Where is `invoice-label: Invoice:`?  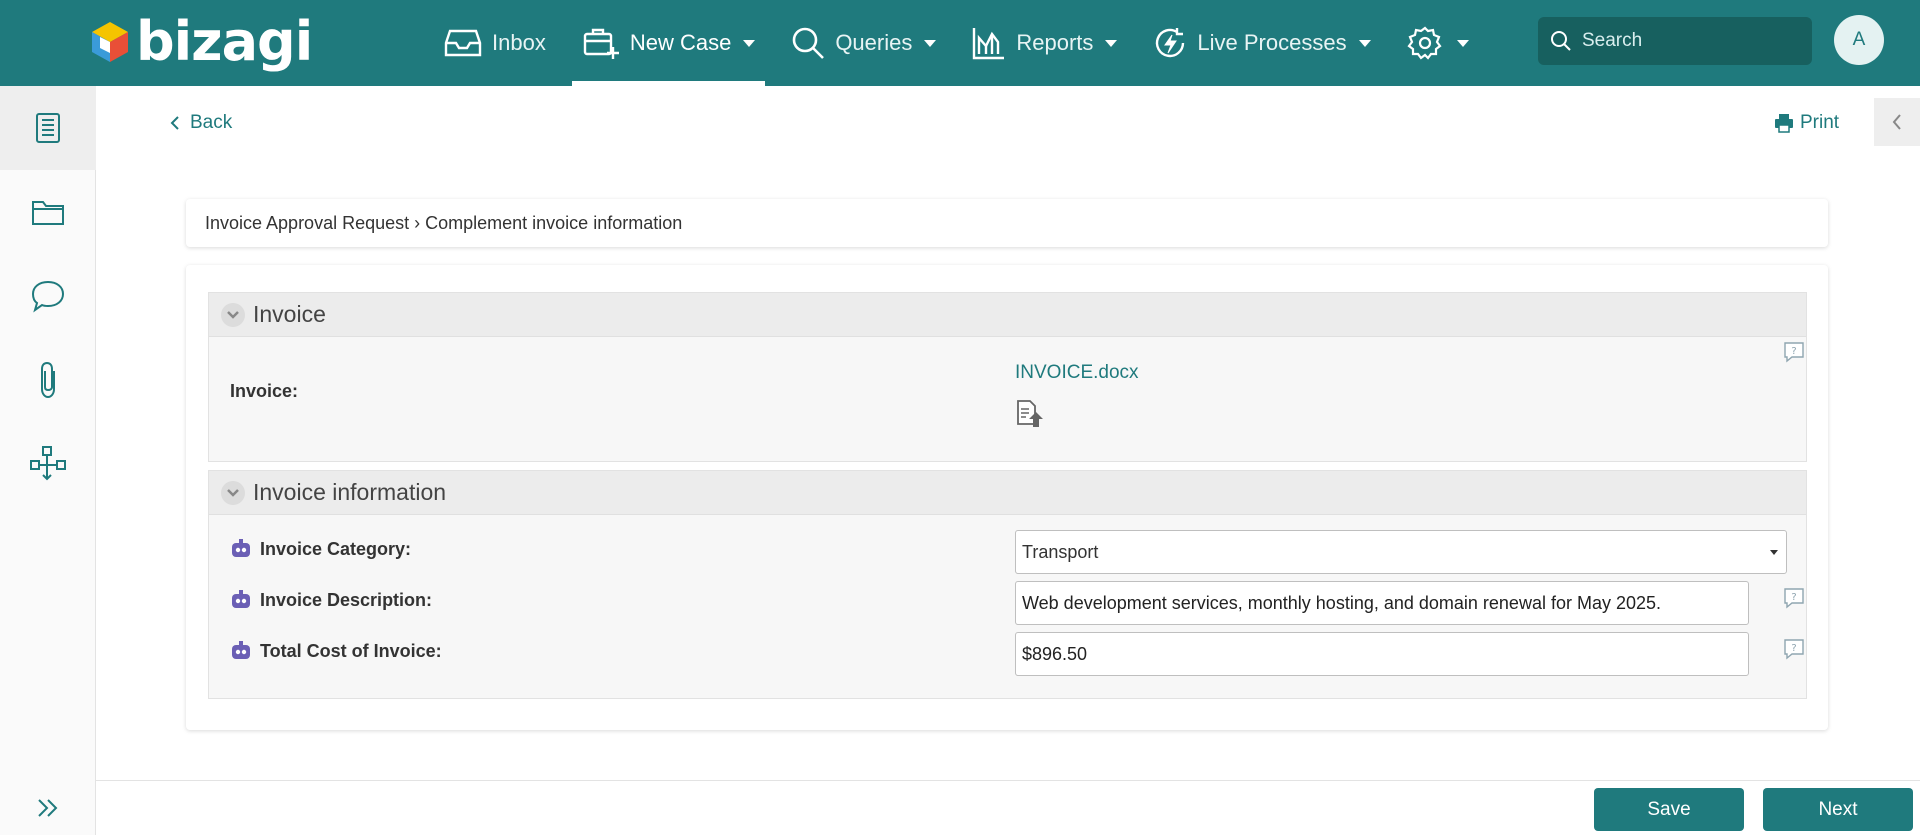
invoice-label: Invoice: is located at coordinates (264, 391).